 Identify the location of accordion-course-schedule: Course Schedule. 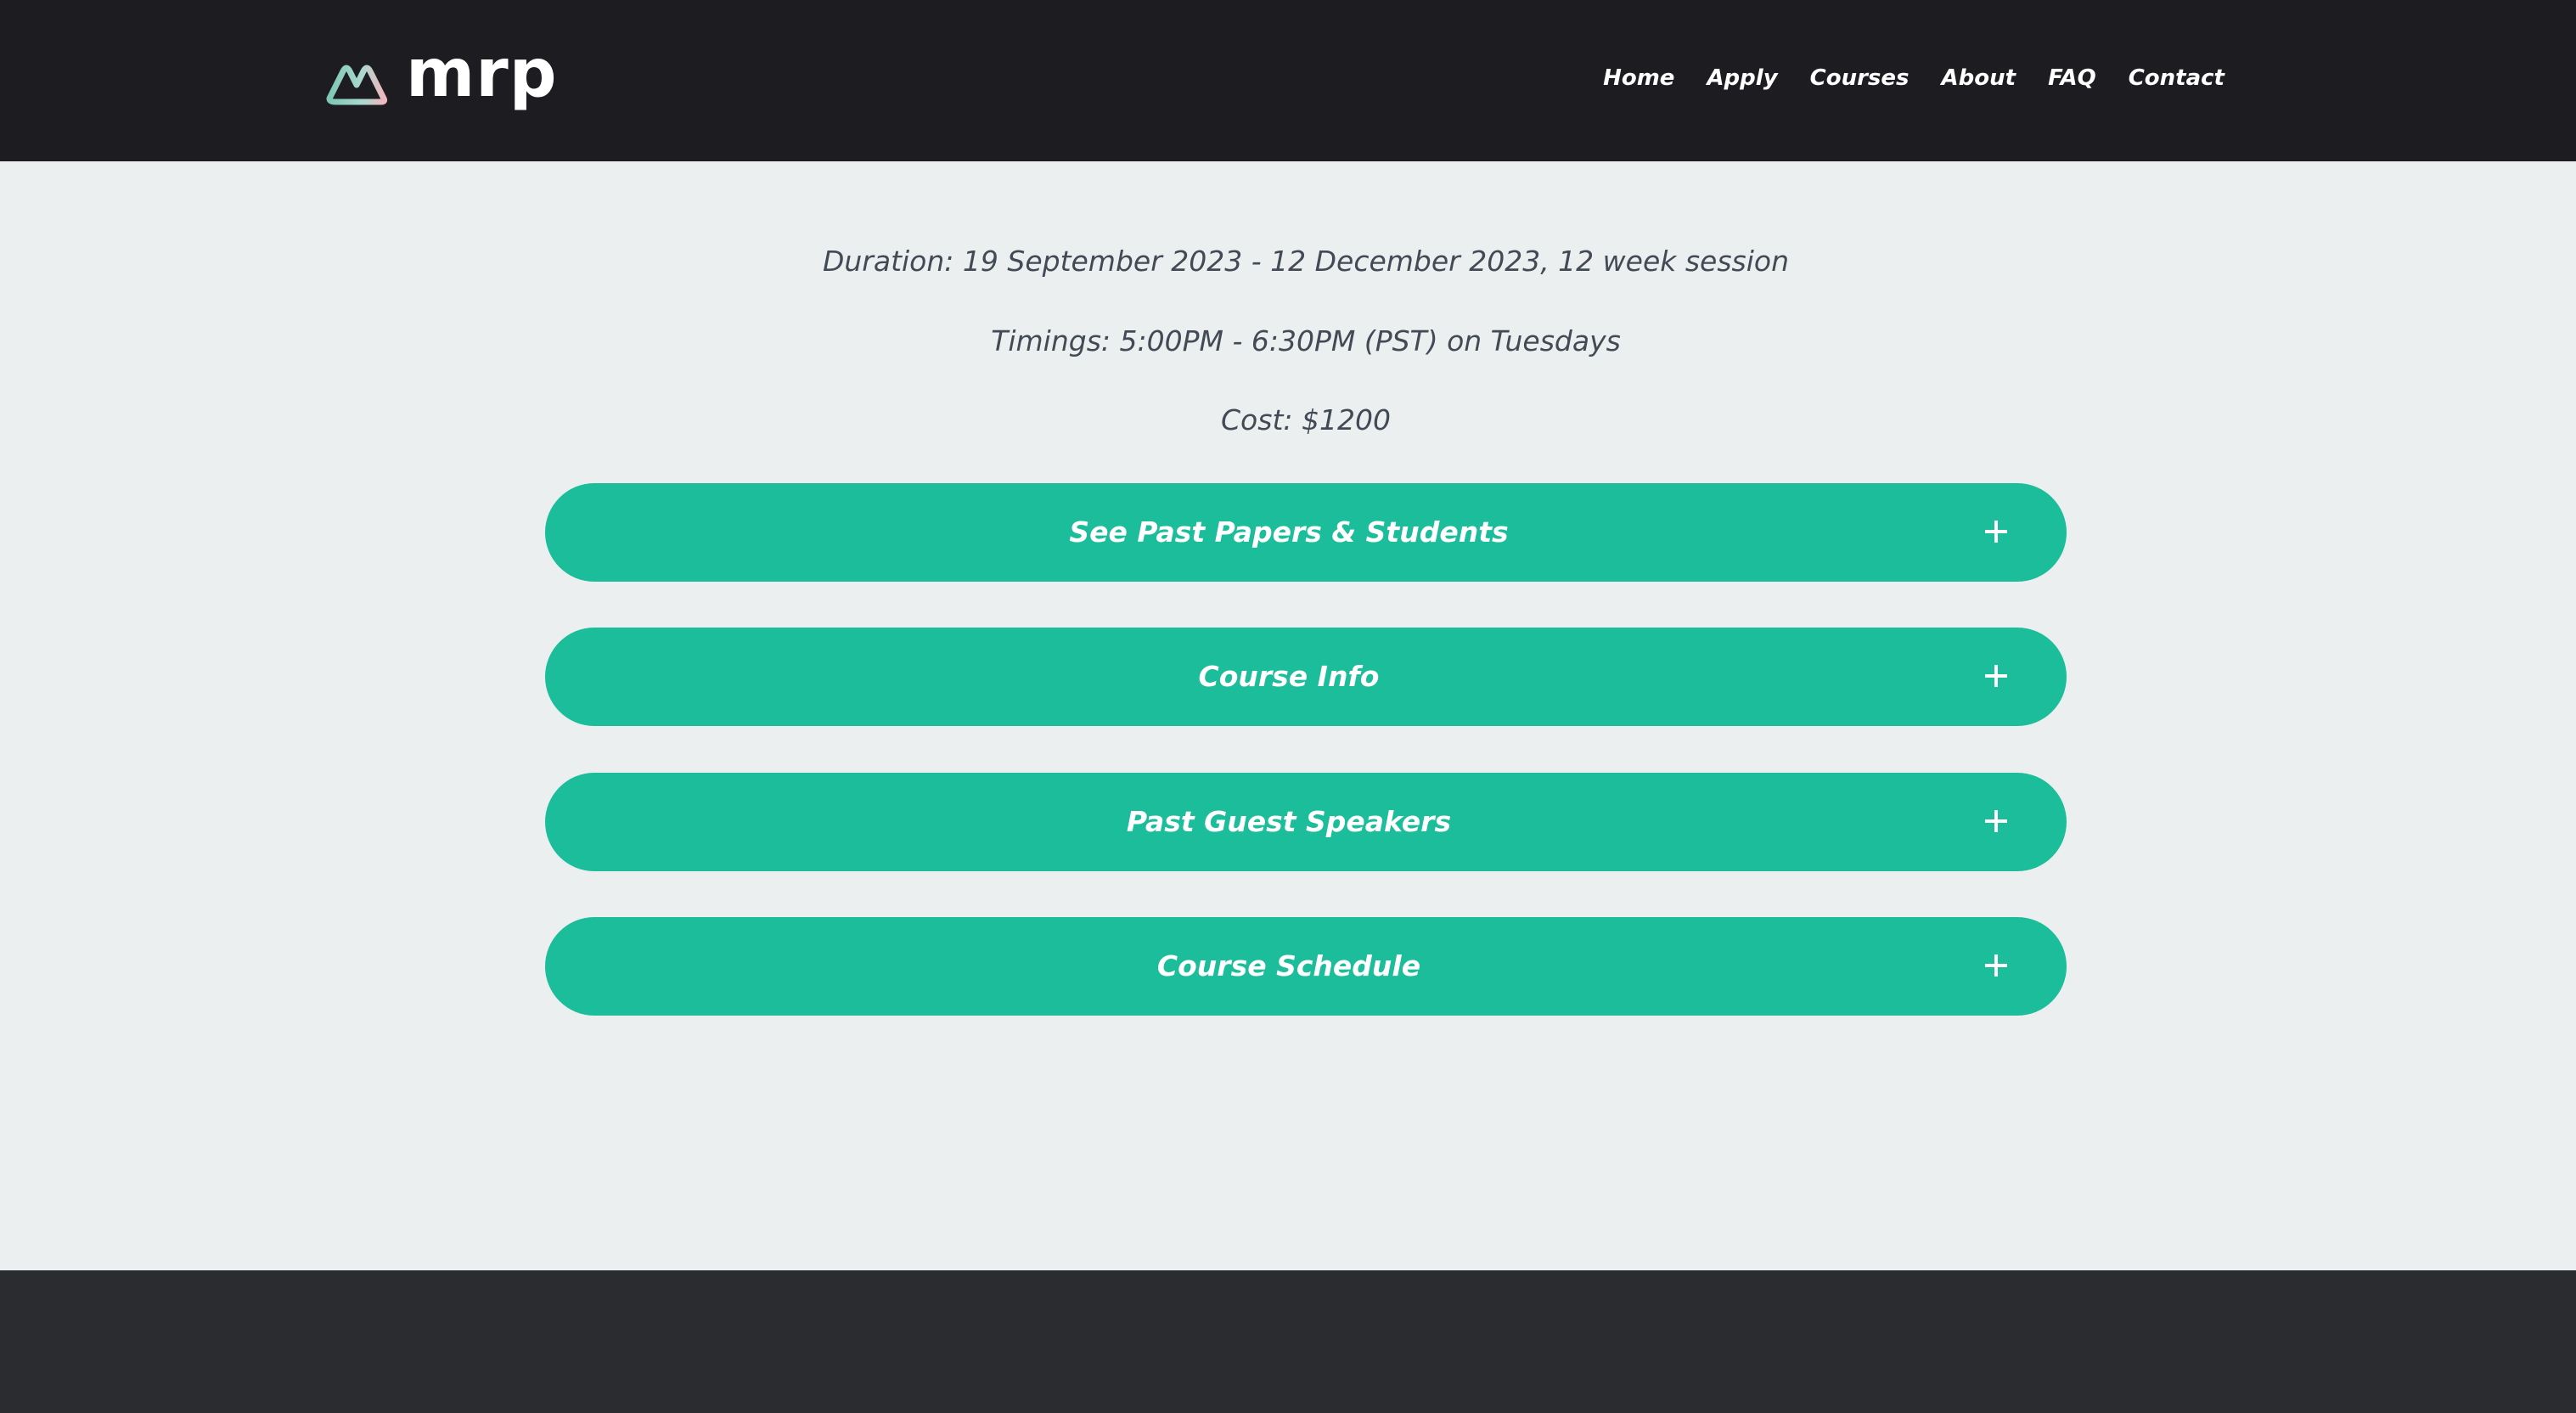
(1306, 967).